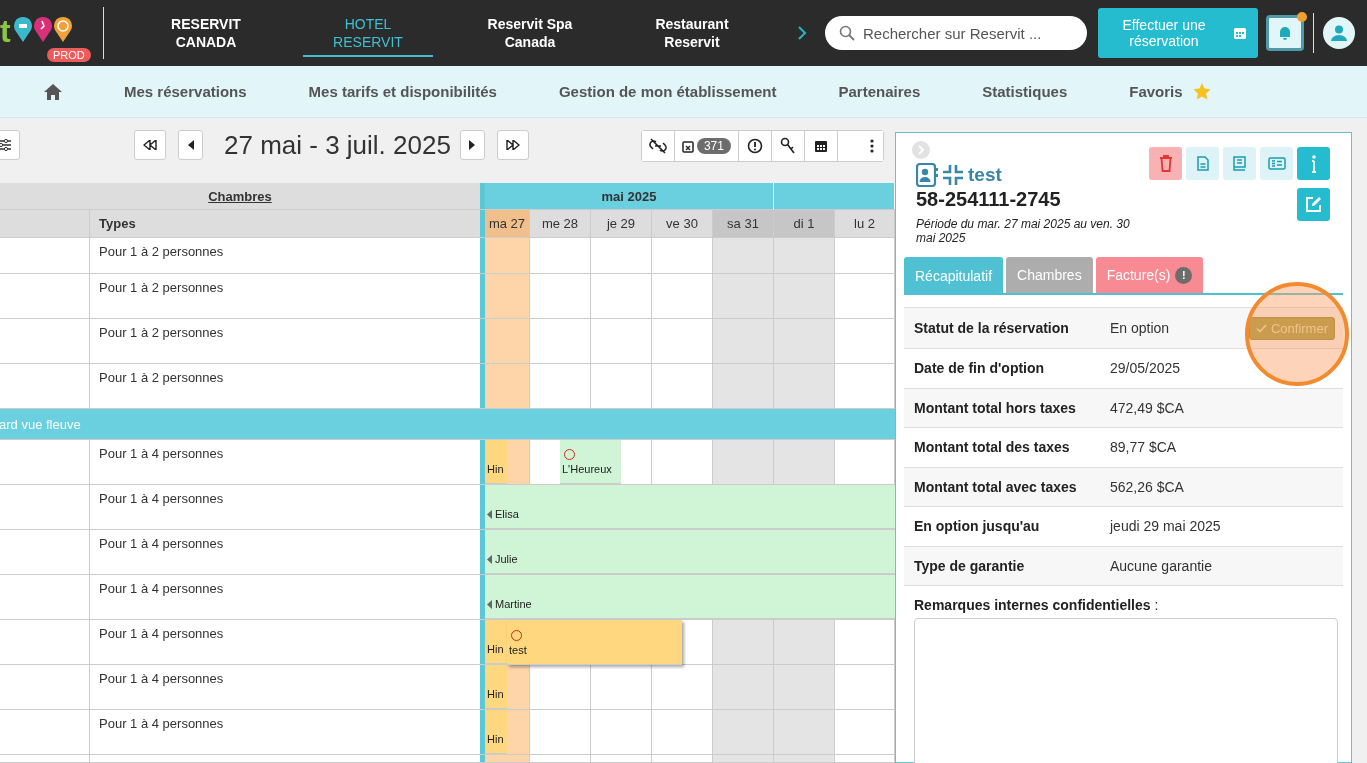  Describe the element at coordinates (53, 91) in the screenshot. I see `home-icon` at that location.